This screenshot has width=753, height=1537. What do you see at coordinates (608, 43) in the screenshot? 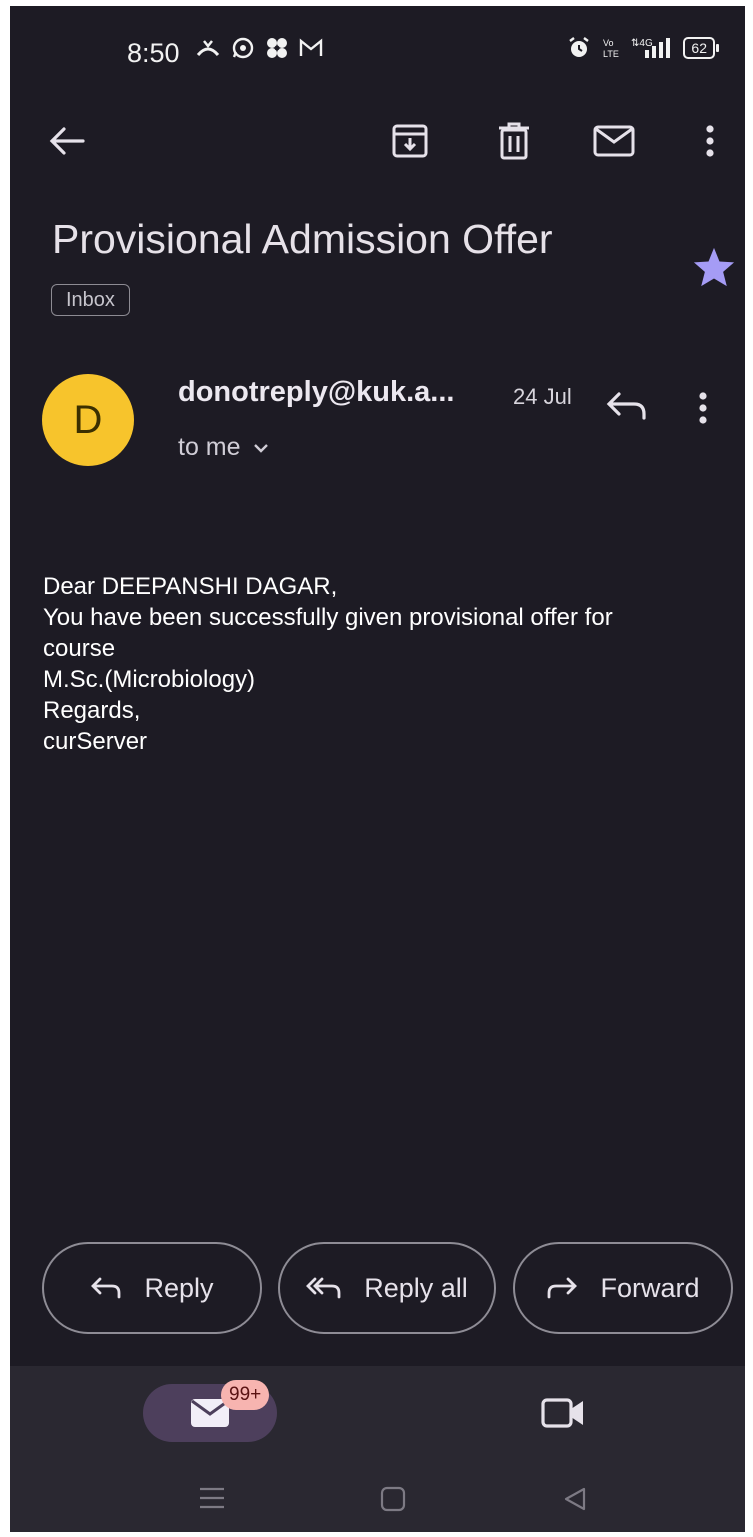
I see `svg-text: Vo` at bounding box center [608, 43].